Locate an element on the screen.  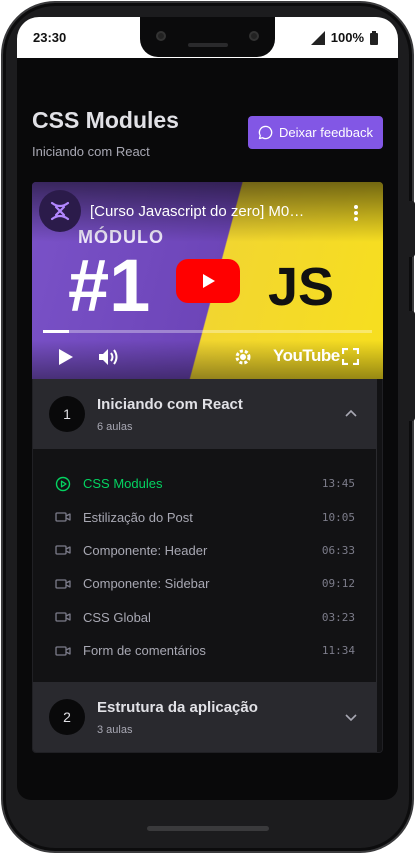
lesson-title: Componente: Sidebar is located at coordinates (146, 584).